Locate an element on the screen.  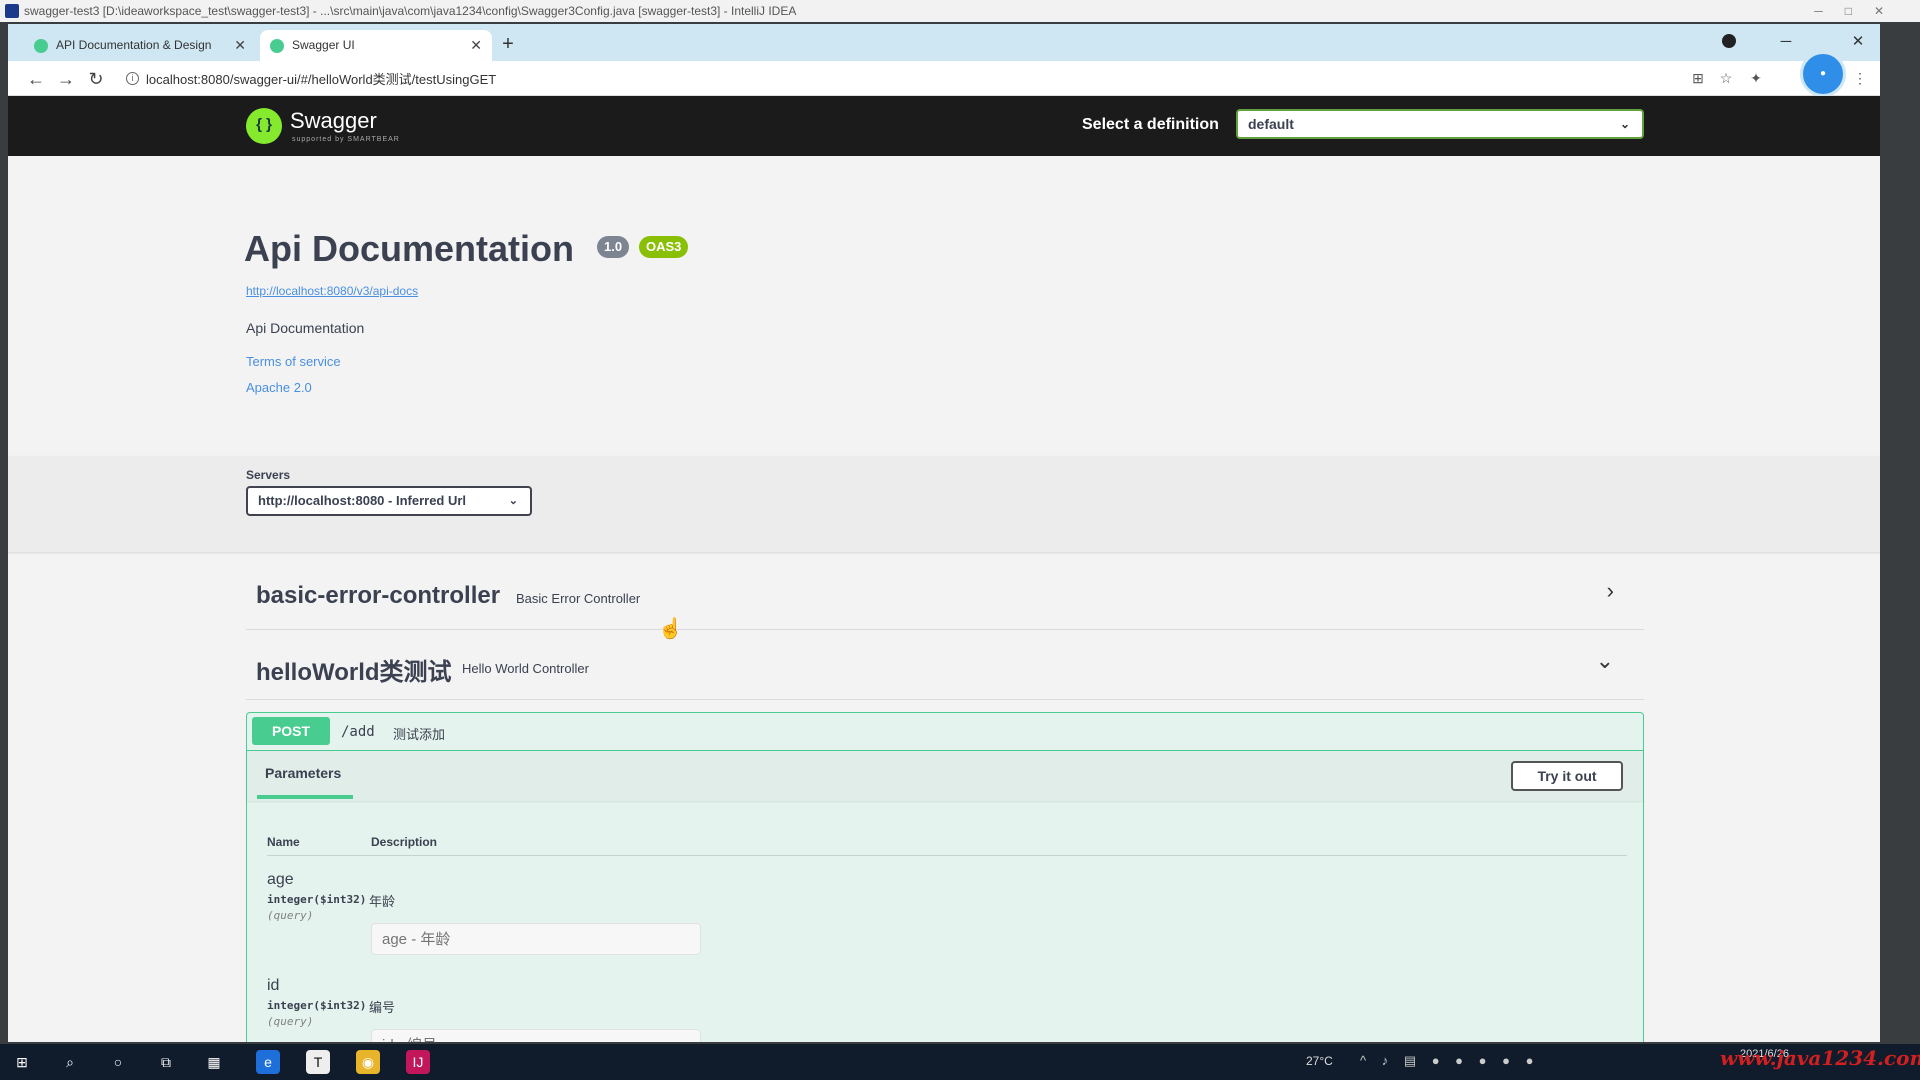
new-tab-button: + is located at coordinates (508, 44).